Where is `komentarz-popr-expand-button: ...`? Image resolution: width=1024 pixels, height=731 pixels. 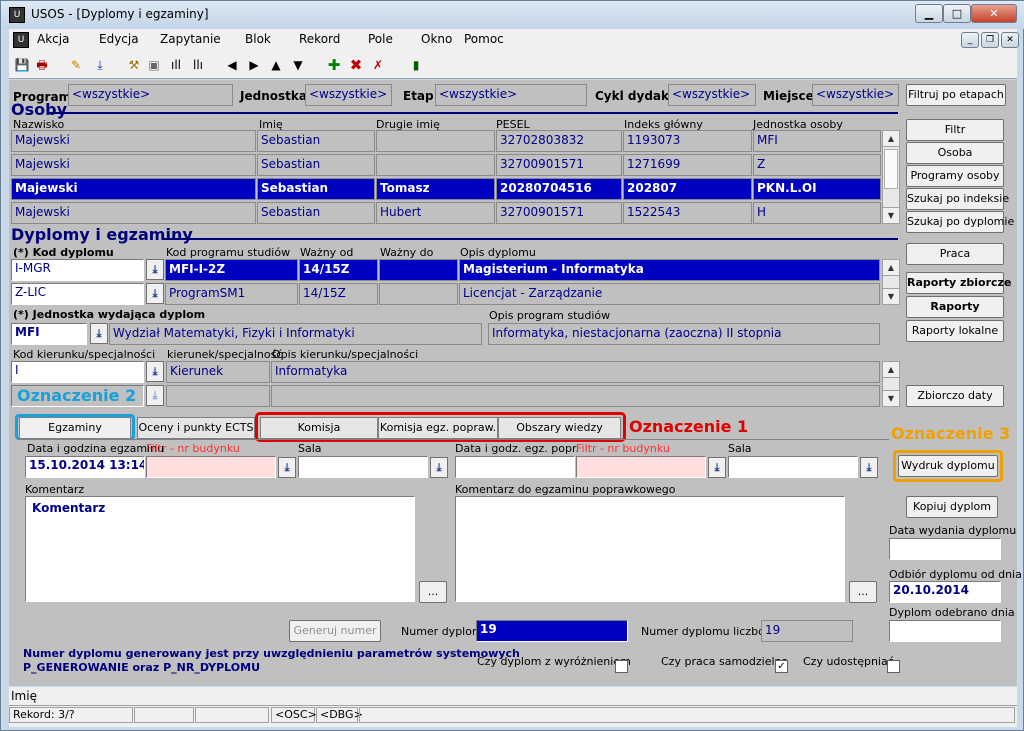 komentarz-popr-expand-button: ... is located at coordinates (863, 592).